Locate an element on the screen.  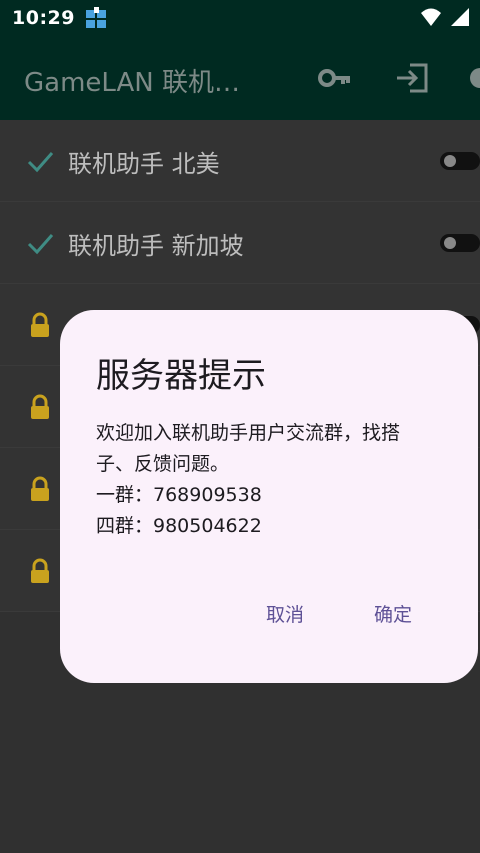
dialog-message-line: 四群：980504622 is located at coordinates (179, 526).